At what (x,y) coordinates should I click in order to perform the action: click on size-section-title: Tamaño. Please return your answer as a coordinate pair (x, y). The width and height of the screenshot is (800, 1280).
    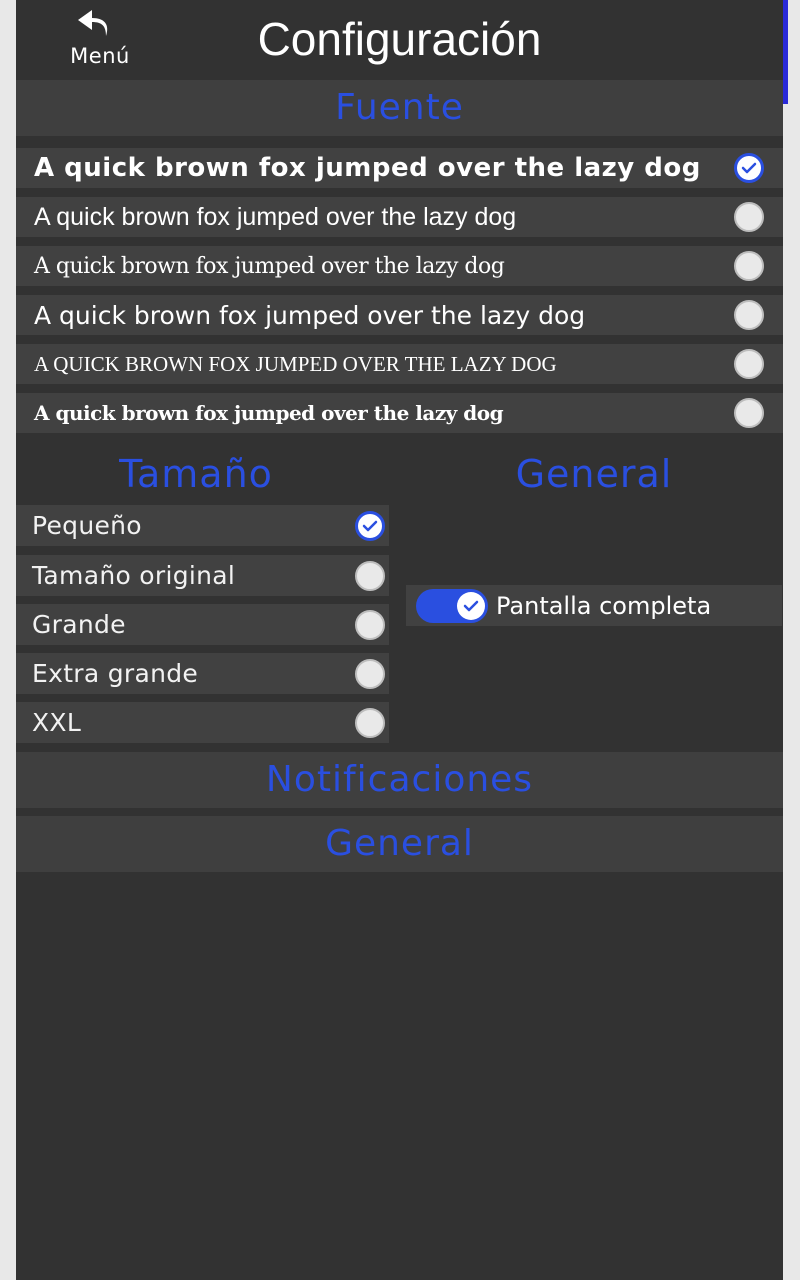
    Looking at the image, I should click on (196, 474).